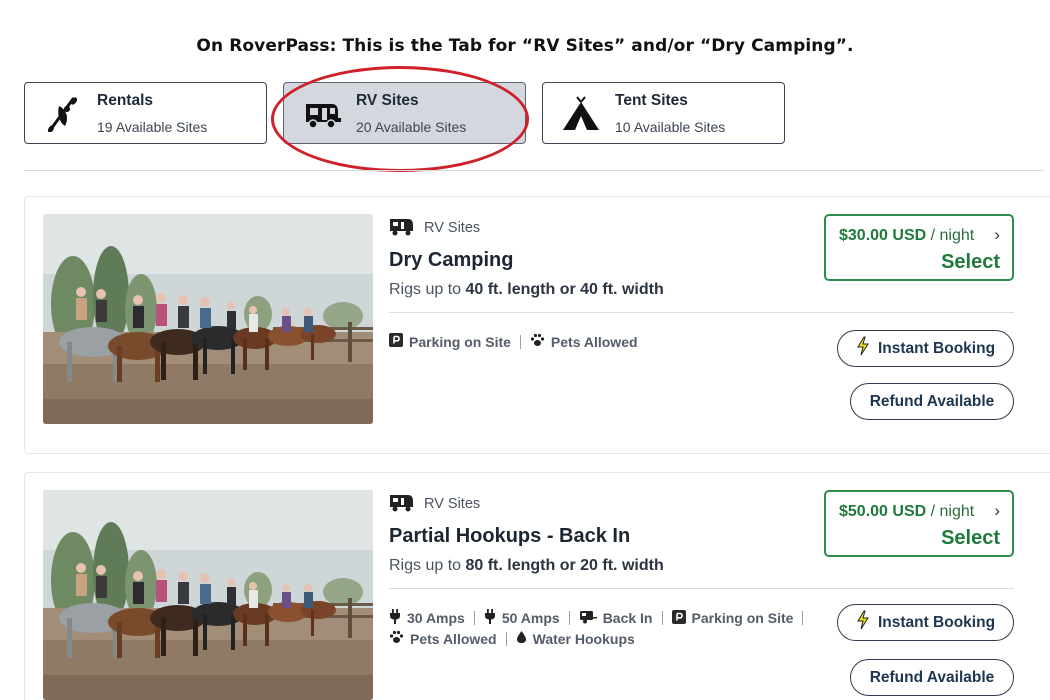  Describe the element at coordinates (404, 113) in the screenshot. I see `tab-rv-sites: RV Sites 20 Available Sites` at that location.